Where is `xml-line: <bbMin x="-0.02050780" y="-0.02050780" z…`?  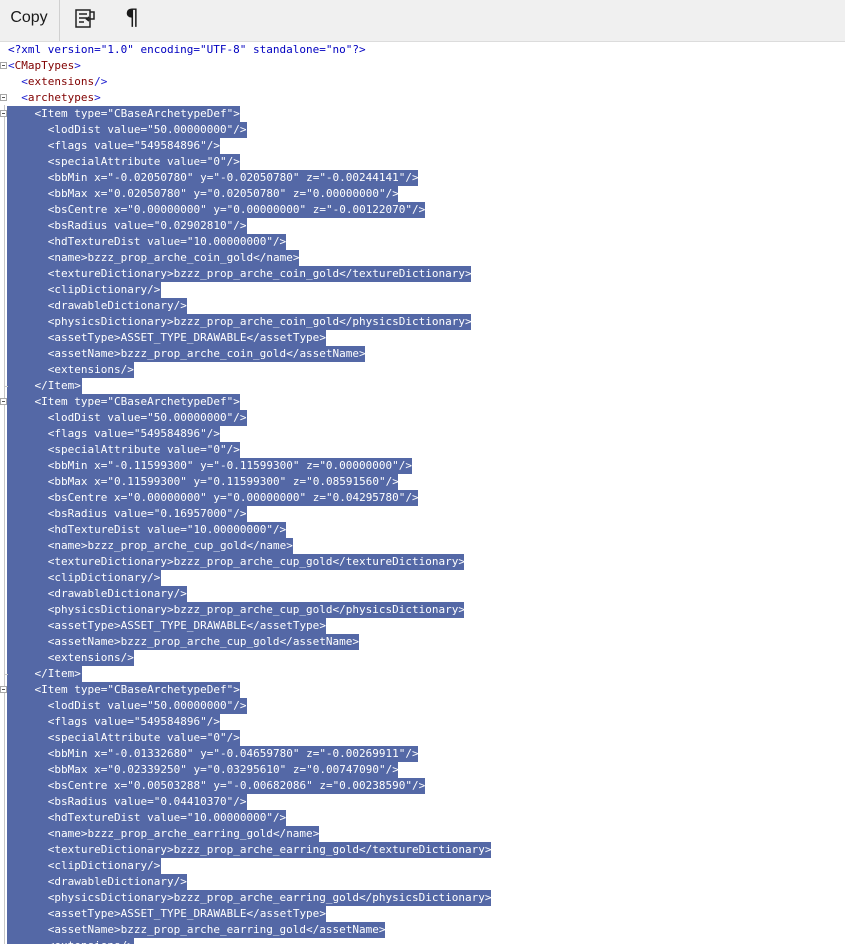 xml-line: <bbMin x="-0.02050780" y="-0.02050780" z… is located at coordinates (422, 178).